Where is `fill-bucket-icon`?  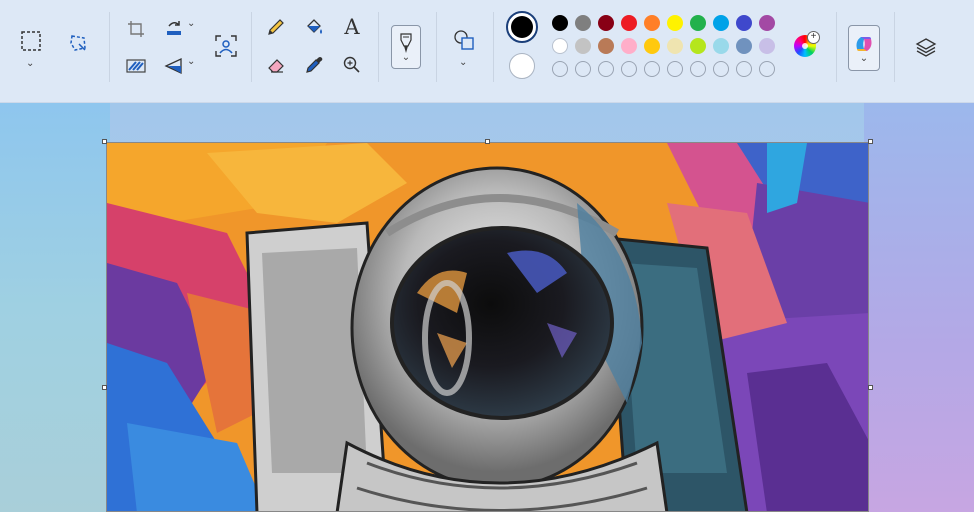
fill-bucket-icon is located at coordinates (314, 26).